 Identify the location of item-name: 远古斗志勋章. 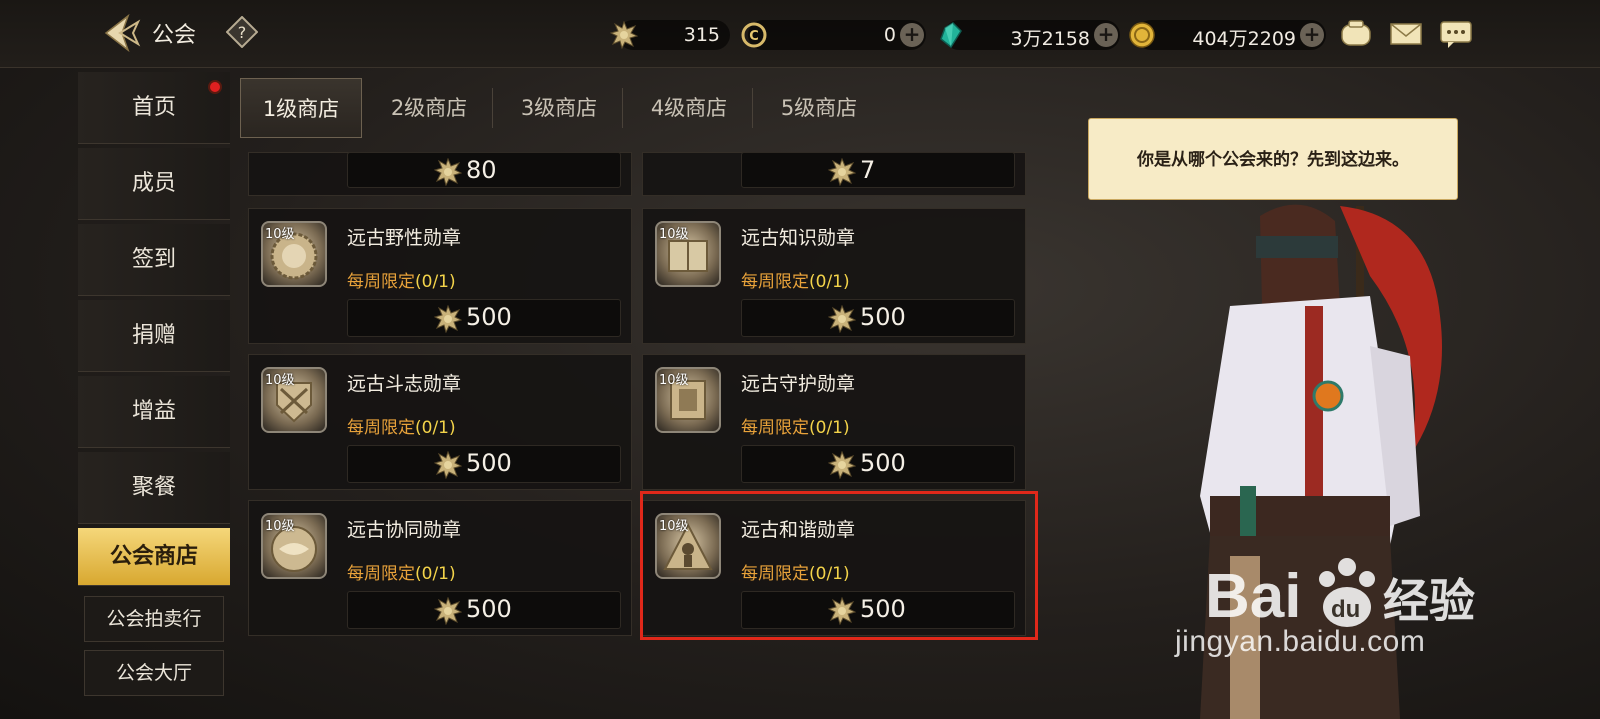
(404, 384).